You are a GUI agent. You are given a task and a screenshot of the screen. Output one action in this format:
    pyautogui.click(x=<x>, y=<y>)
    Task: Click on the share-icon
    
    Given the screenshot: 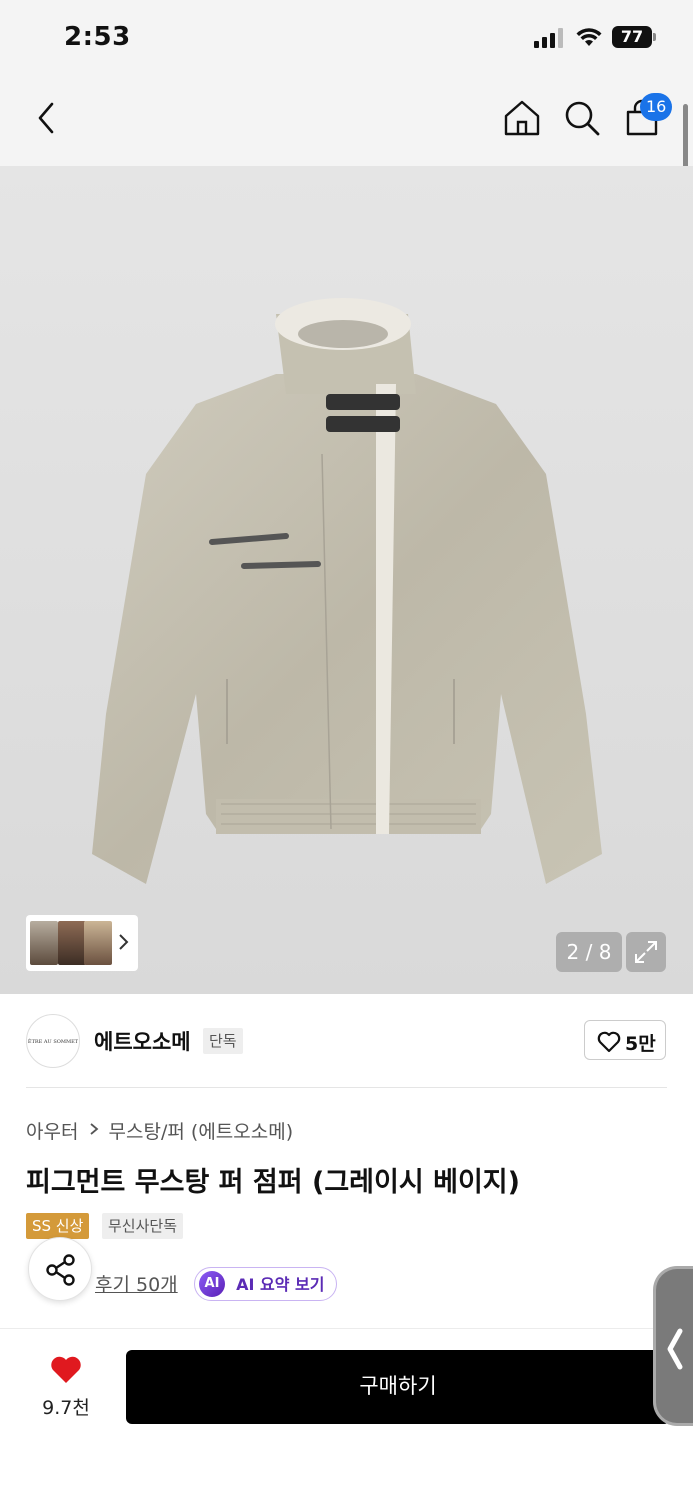 What is the action you would take?
    pyautogui.click(x=60, y=1270)
    